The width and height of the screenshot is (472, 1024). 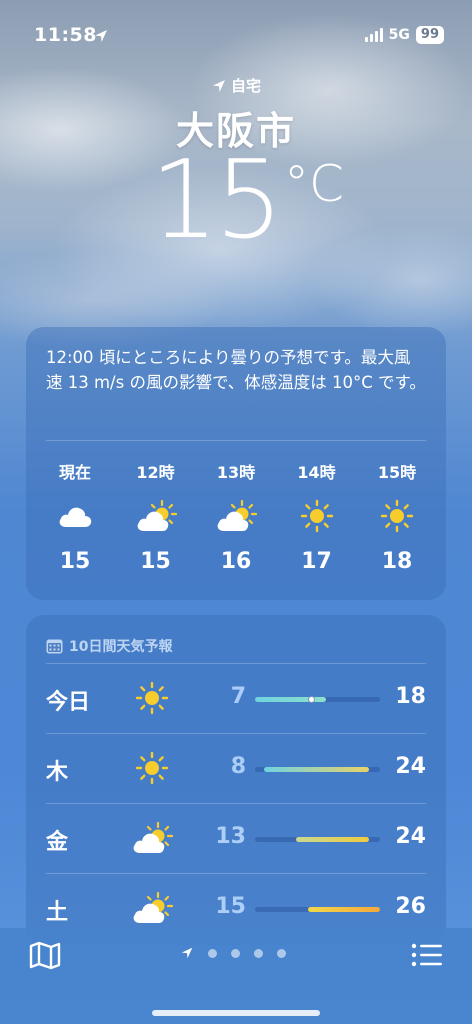 What do you see at coordinates (236, 639) in the screenshot?
I see `ten-day-forecast-header: 10日間天気予報` at bounding box center [236, 639].